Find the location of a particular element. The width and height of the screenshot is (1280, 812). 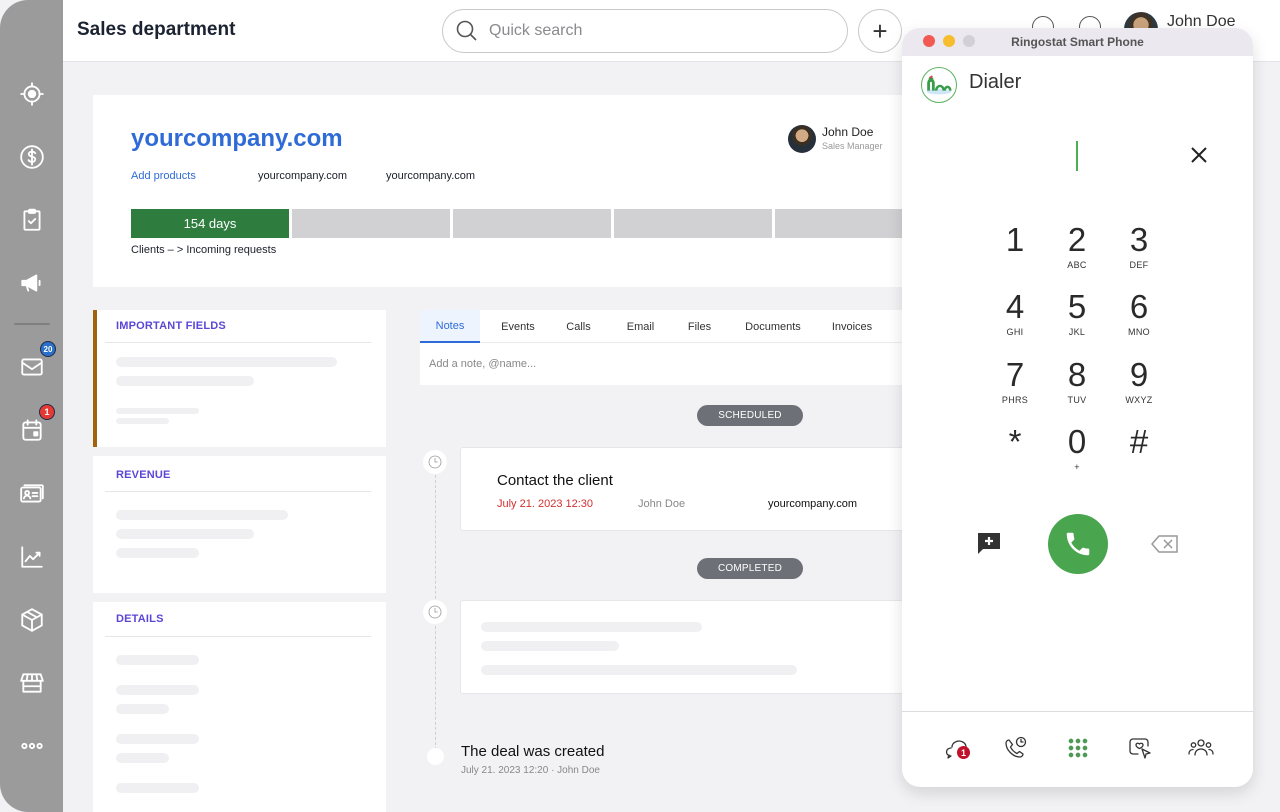

tab-calls: Calls is located at coordinates (578, 326).